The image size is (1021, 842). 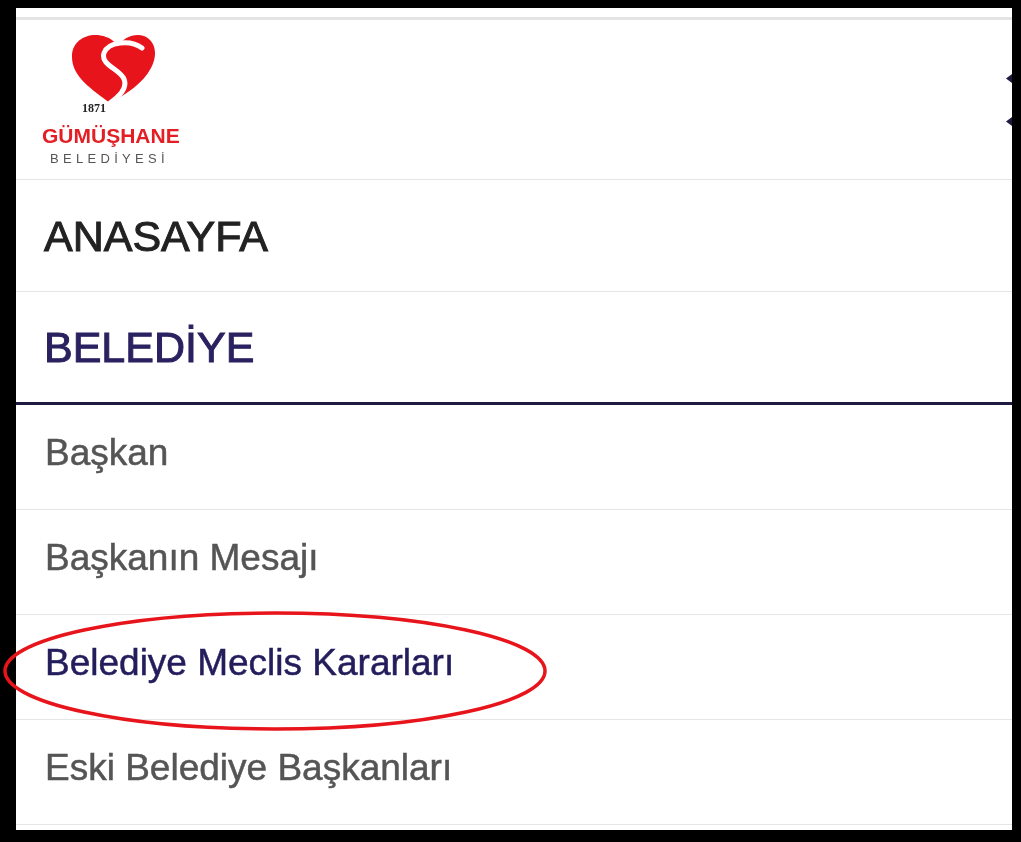 What do you see at coordinates (156, 235) in the screenshot?
I see `menu-link: ANASAYFA` at bounding box center [156, 235].